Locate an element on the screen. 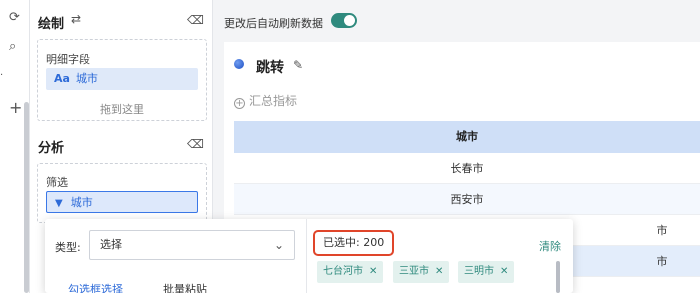 The image size is (700, 293). selected-values-pane: 已选中: 200 清除 七台河市 ✕ 三亚市 ✕ 三明市 ✕ is located at coordinates (440, 256).